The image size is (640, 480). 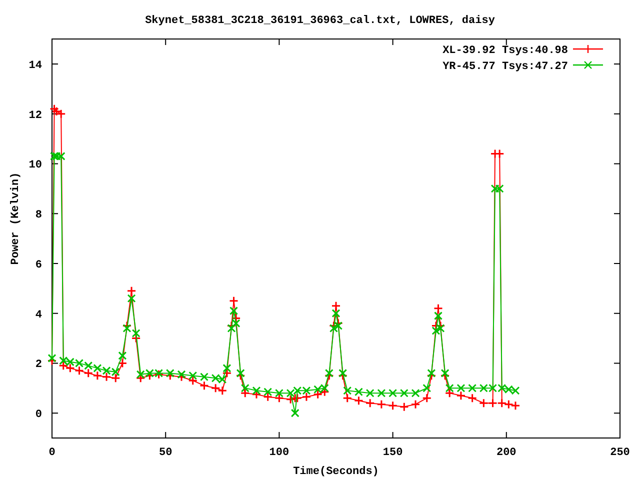 What do you see at coordinates (320, 21) in the screenshot?
I see `chart-title: Skynet_58381_3C218_36191_36963_cal.txt, LOWRES, daisy` at bounding box center [320, 21].